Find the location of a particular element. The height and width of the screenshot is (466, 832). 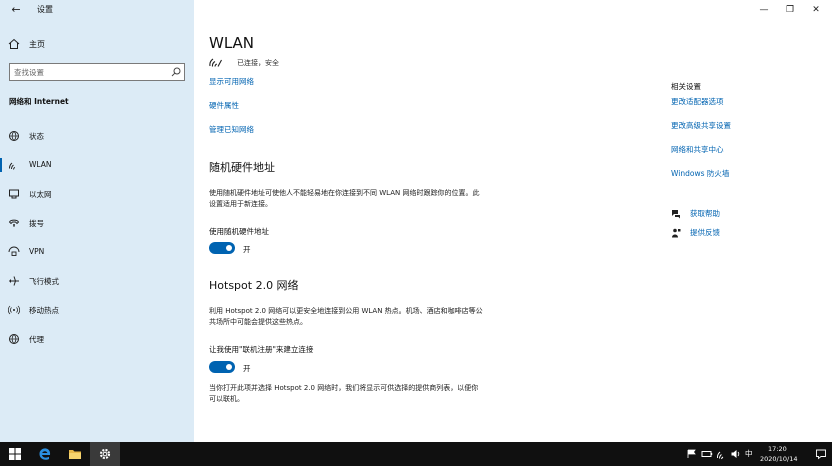

wifi-icon is located at coordinates (12, 166).